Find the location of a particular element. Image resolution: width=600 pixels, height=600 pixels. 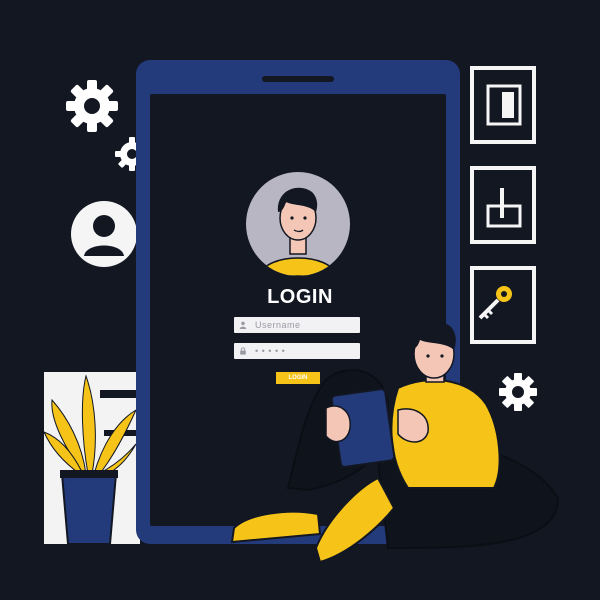

user-icon is located at coordinates (104, 234).